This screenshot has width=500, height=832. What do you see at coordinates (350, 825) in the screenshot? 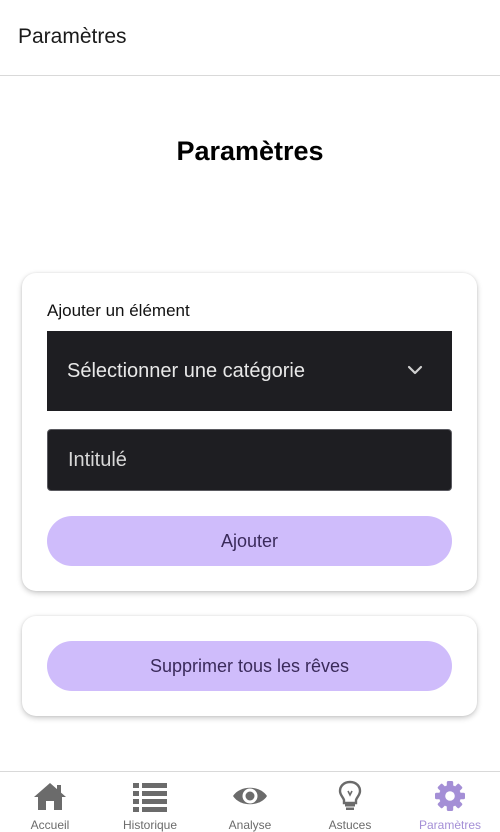
I see `nav-label: Astuces` at bounding box center [350, 825].